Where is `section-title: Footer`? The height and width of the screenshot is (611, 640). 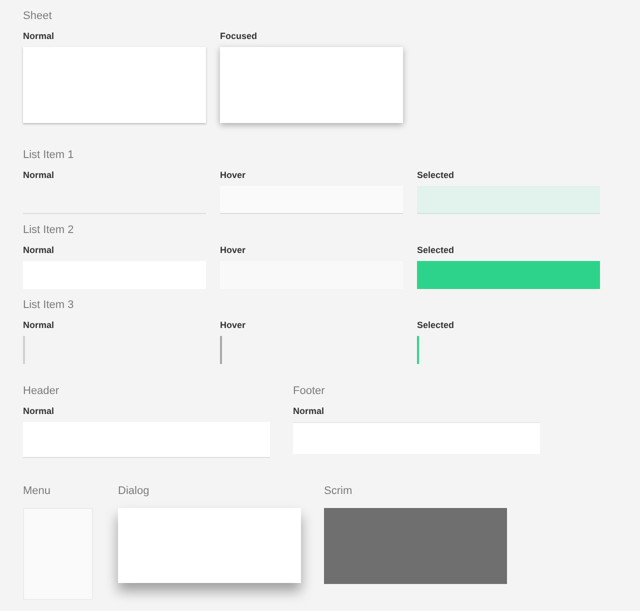
section-title: Footer is located at coordinates (309, 391).